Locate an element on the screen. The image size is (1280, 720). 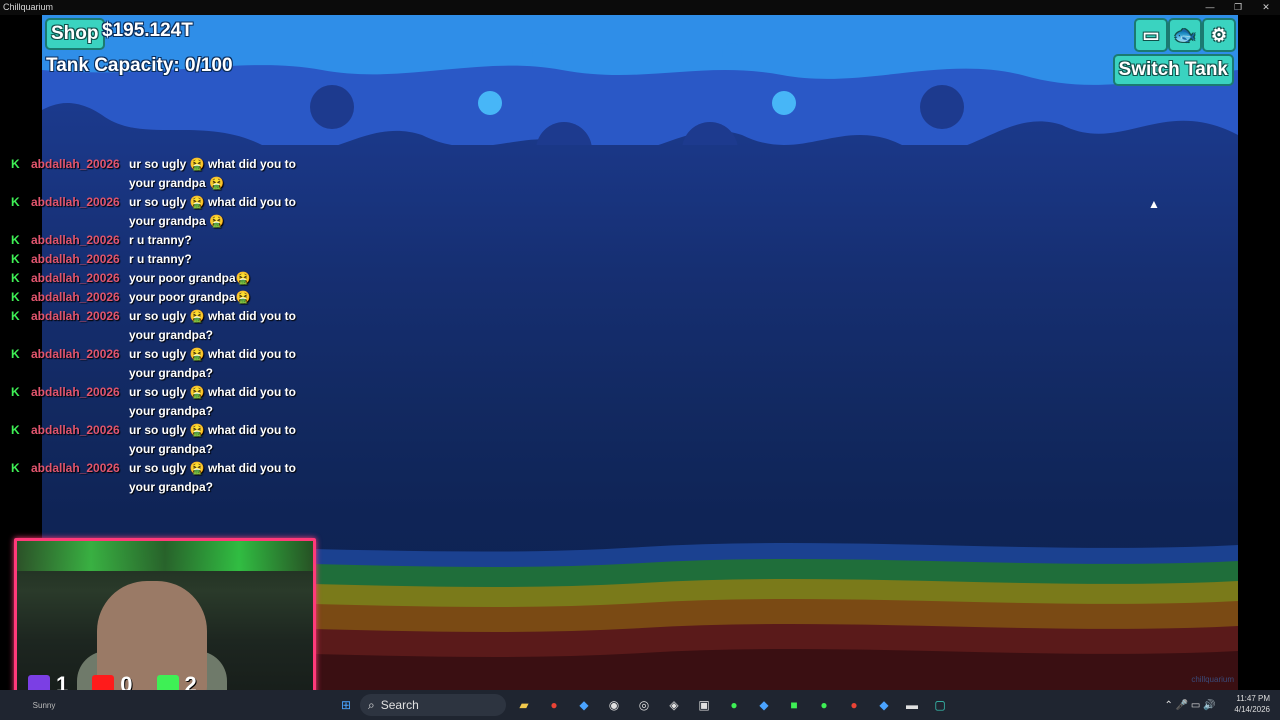
minimize-button: — is located at coordinates (1210, 7).